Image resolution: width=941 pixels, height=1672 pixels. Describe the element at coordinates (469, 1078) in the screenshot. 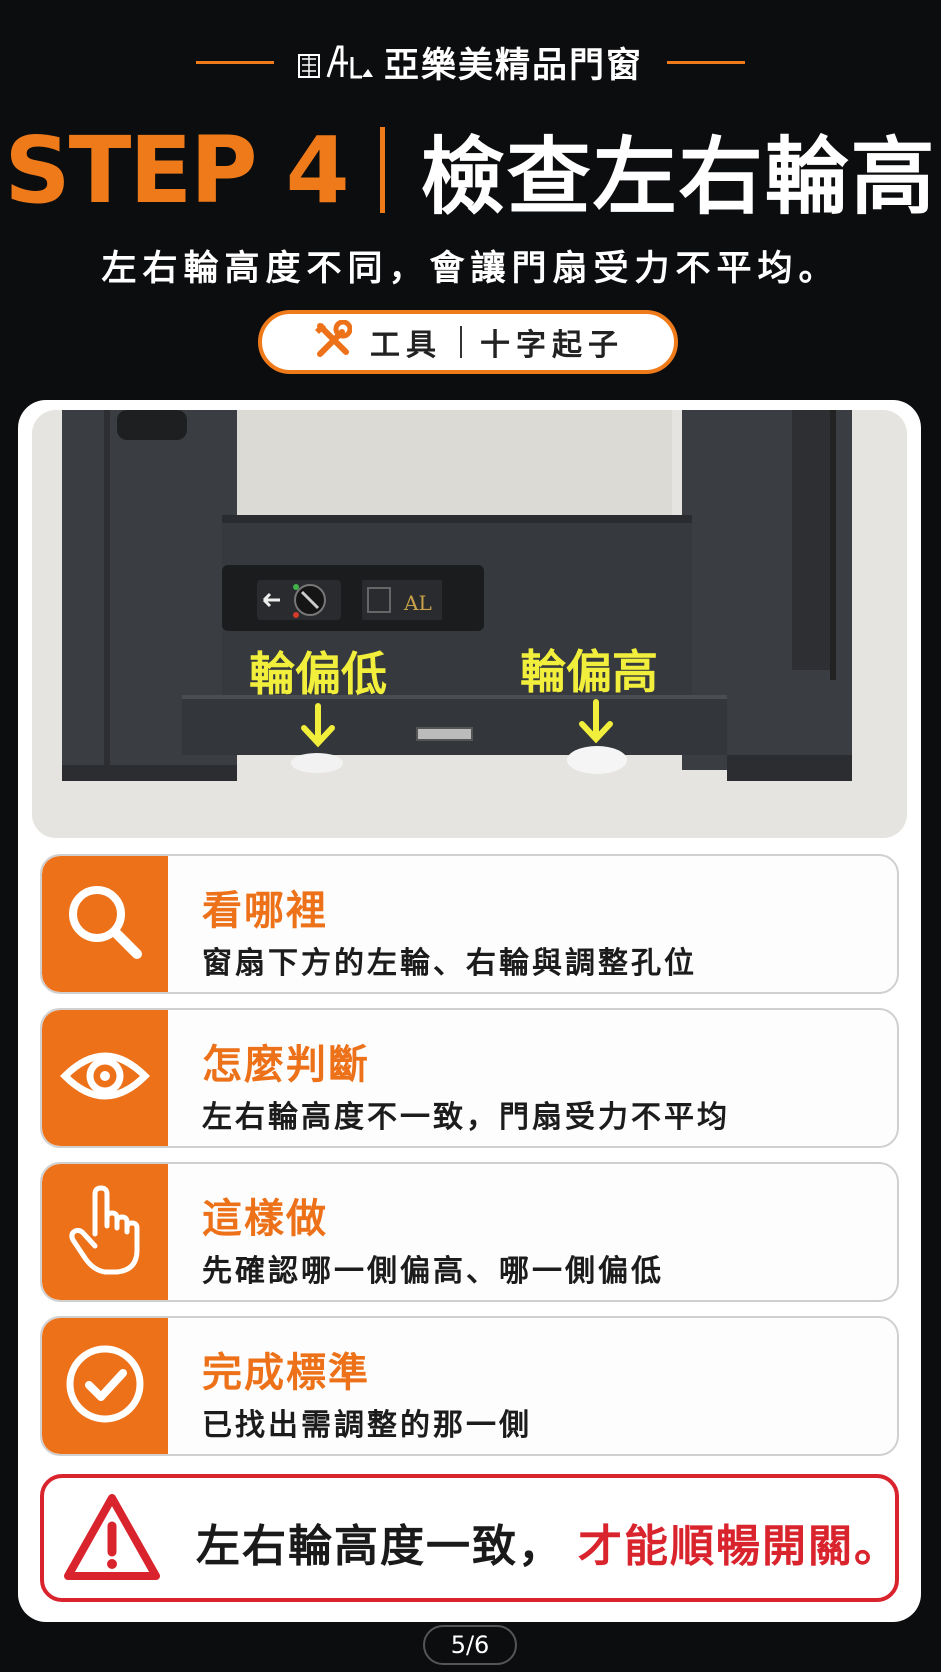

I see `checklist-item-judge: 怎麼判斷 左右輪高度不一致，門扇受力不平均` at that location.